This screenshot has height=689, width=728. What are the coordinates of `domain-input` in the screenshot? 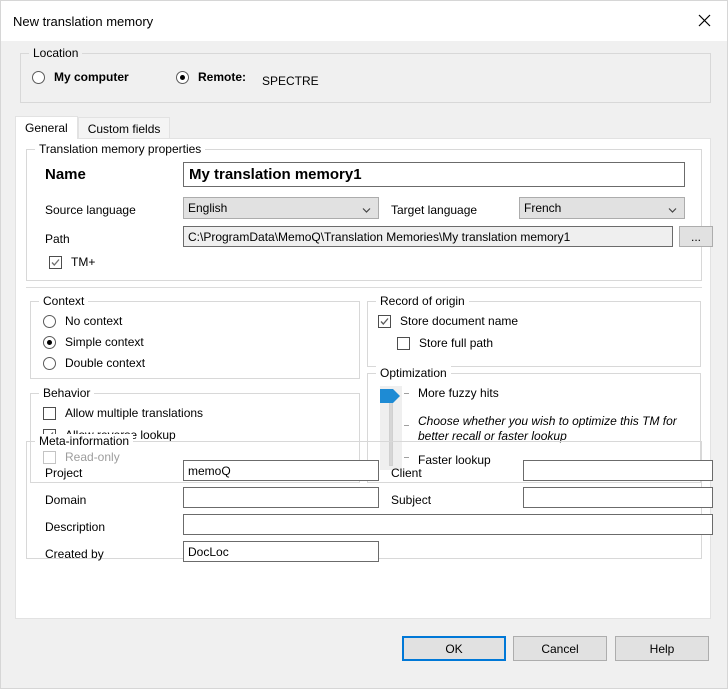 It's located at (281, 497).